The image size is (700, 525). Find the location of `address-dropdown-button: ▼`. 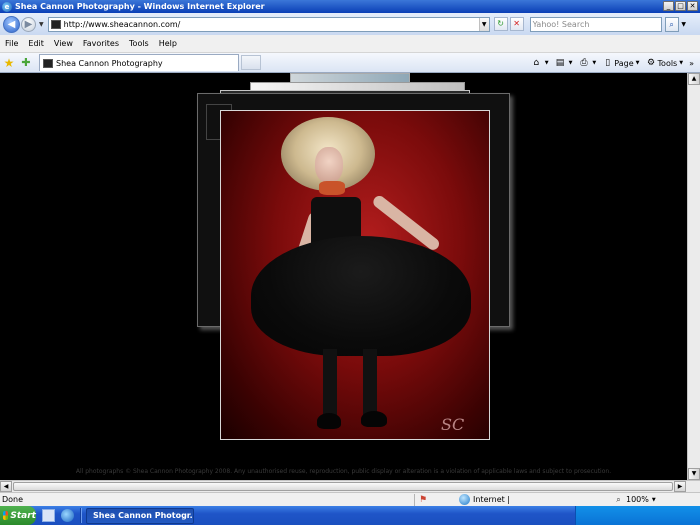

address-dropdown-button: ▼ is located at coordinates (483, 24).